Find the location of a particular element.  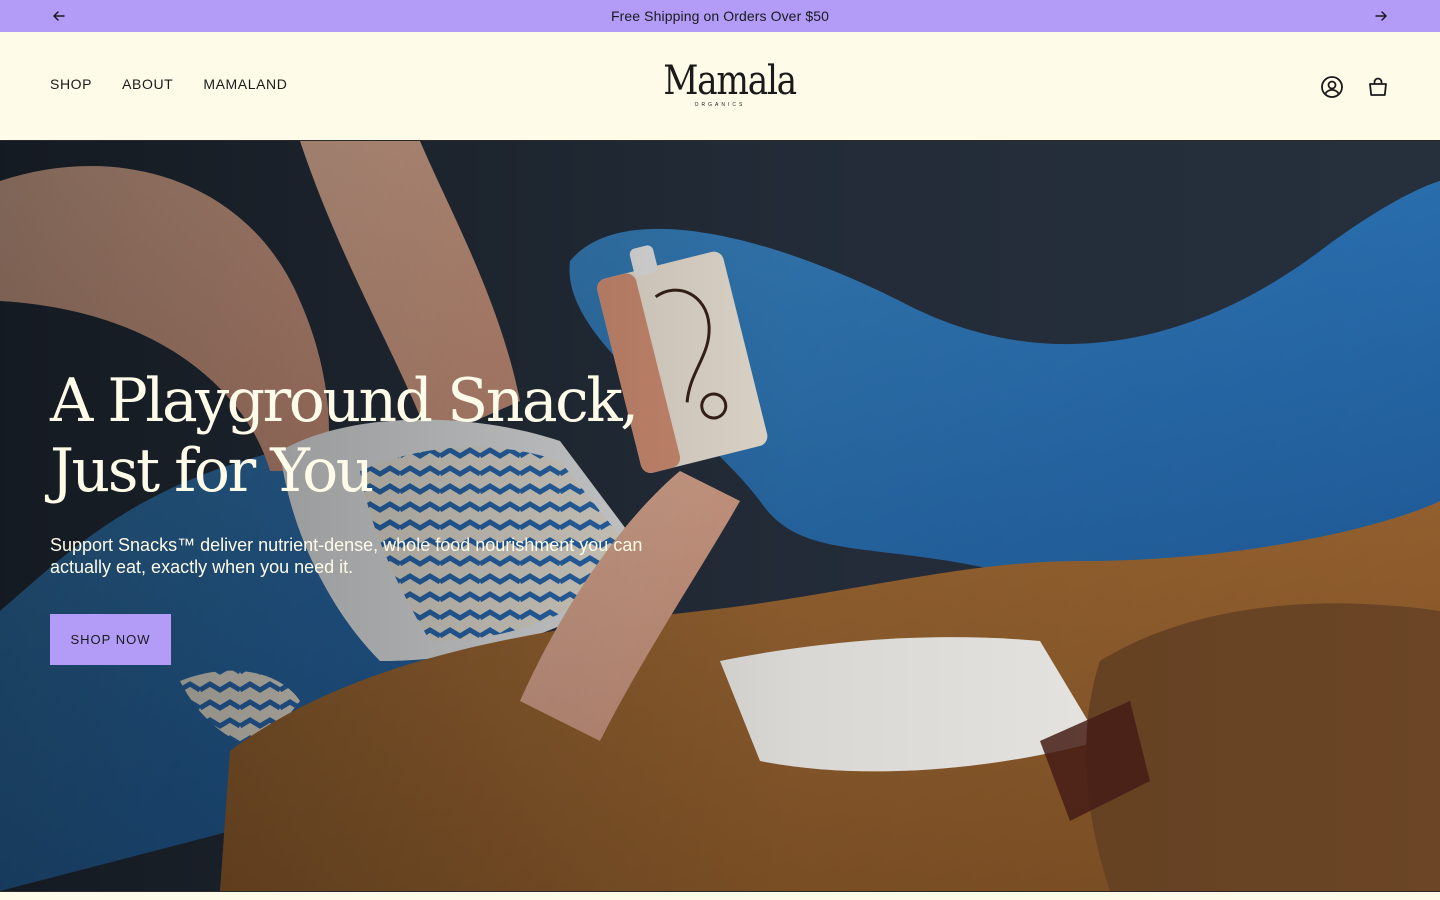

arrow-left-icon is located at coordinates (59, 16).